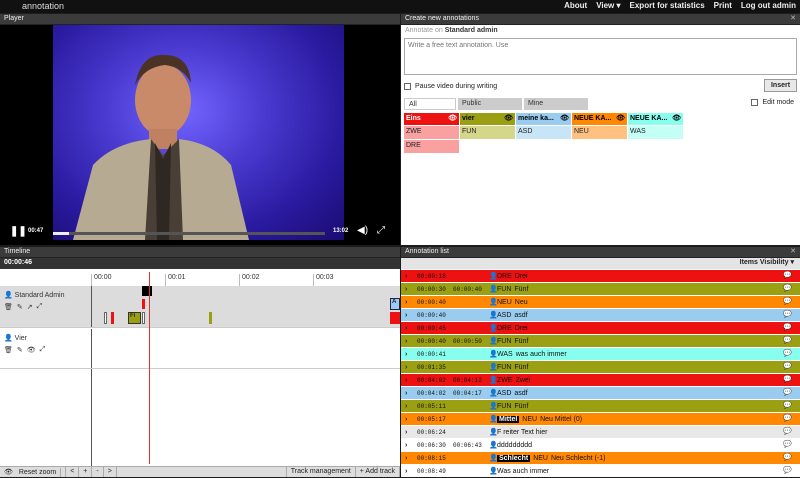 The height and width of the screenshot is (478, 800). What do you see at coordinates (600, 56) in the screenshot?
I see `annotation-input` at bounding box center [600, 56].